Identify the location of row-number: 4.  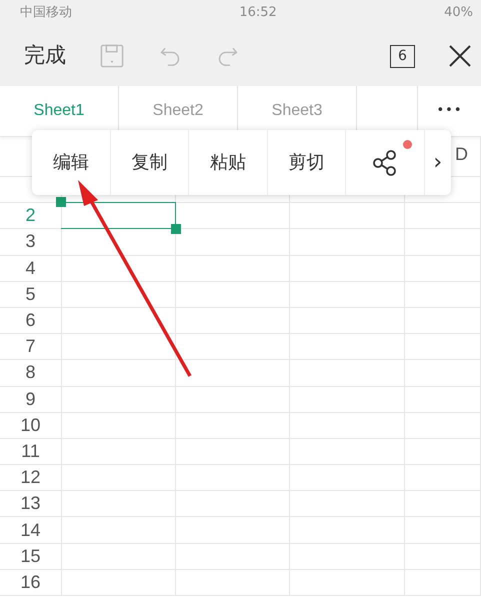
(31, 269).